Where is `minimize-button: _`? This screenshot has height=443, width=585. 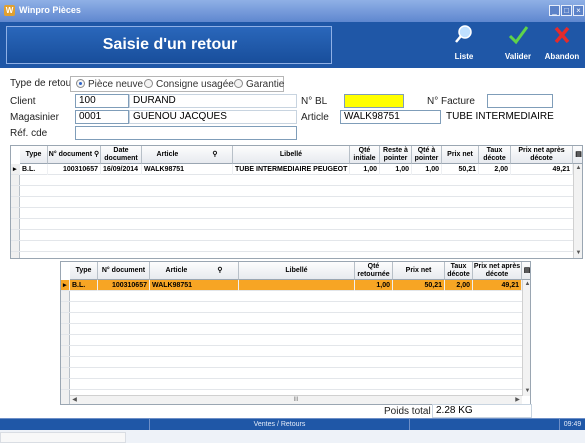 minimize-button: _ is located at coordinates (554, 10).